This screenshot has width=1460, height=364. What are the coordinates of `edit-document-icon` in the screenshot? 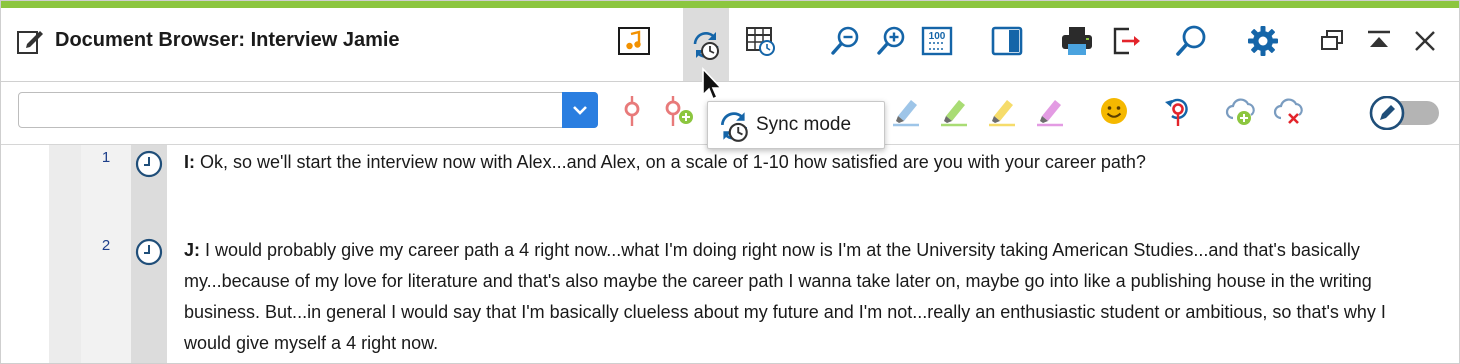 It's located at (30, 42).